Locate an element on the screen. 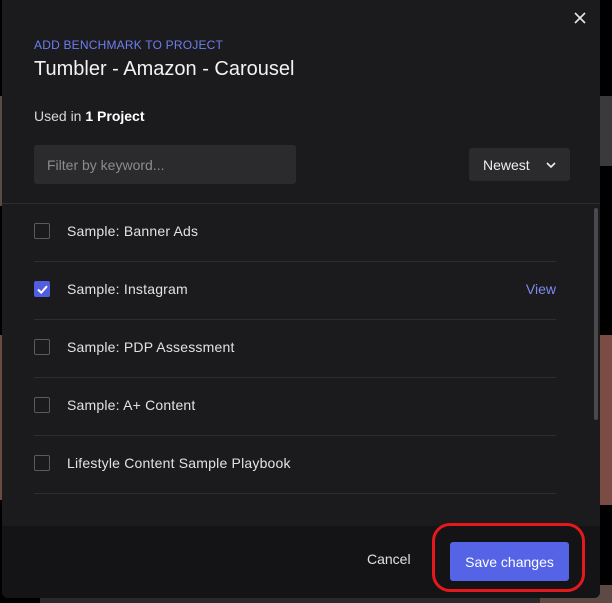 This screenshot has height=603, width=612. list-item: Sample: PDP Assessment is located at coordinates (295, 349).